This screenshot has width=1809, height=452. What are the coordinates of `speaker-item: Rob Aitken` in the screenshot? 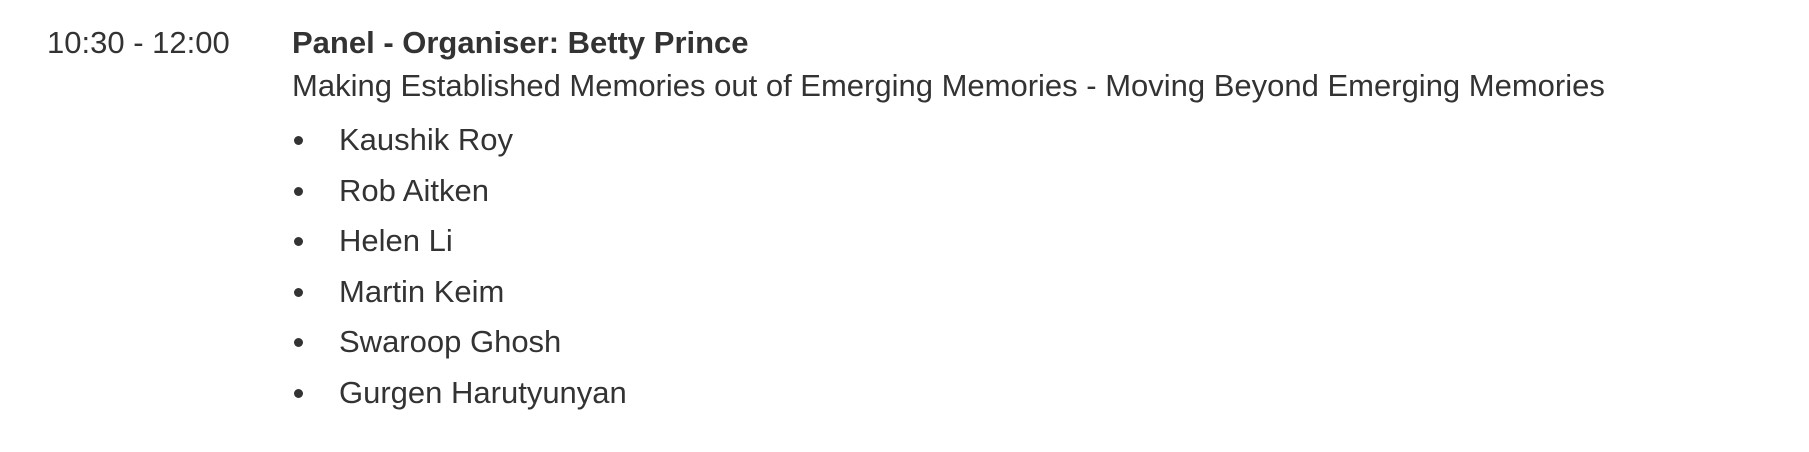 It's located at (948, 191).